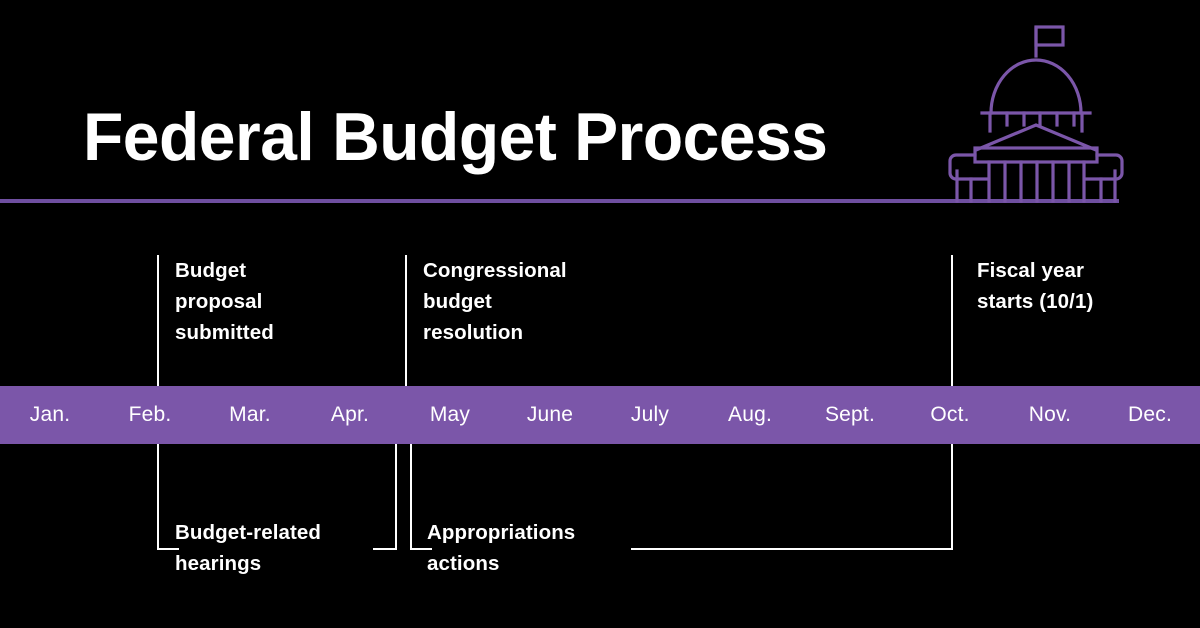 This screenshot has width=1200, height=628. Describe the element at coordinates (495, 301) in the screenshot. I see `callout-congressional-budget-resolution: Congressional budget resolution` at that location.